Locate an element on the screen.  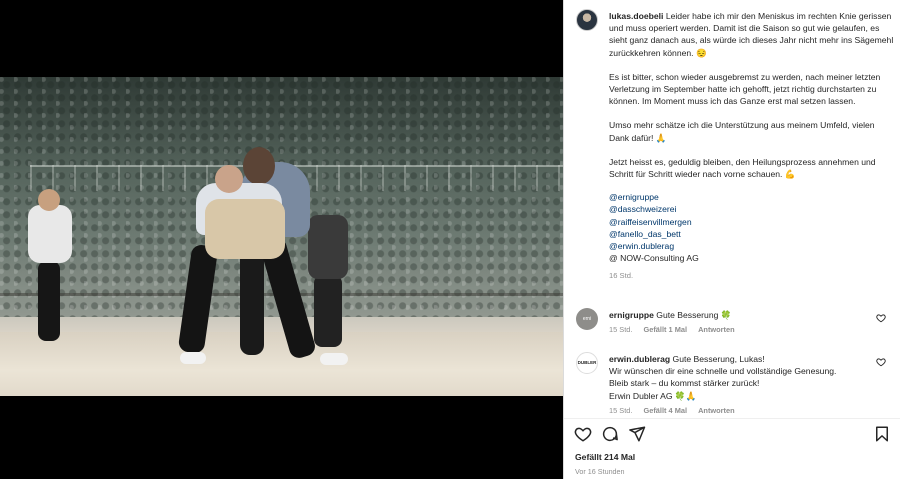
referee-head is located at coordinates (49, 200).